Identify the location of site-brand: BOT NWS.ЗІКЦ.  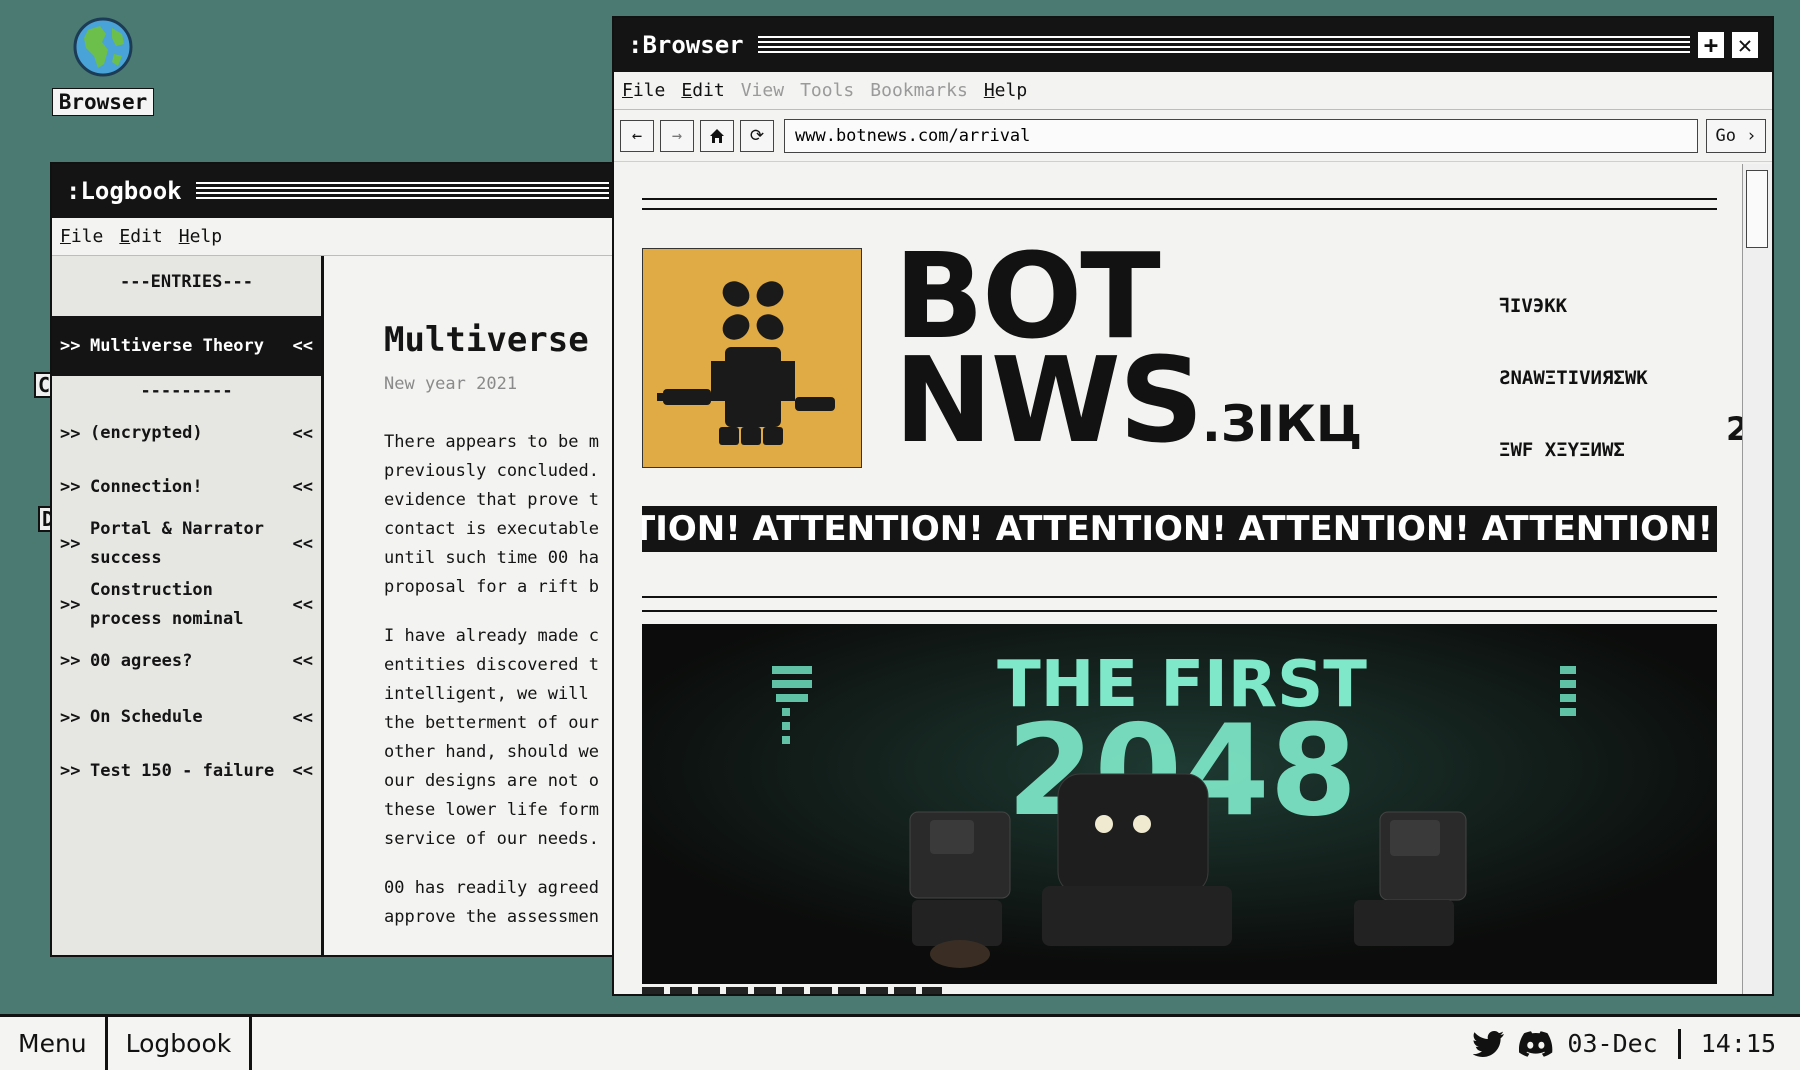
(1128, 348).